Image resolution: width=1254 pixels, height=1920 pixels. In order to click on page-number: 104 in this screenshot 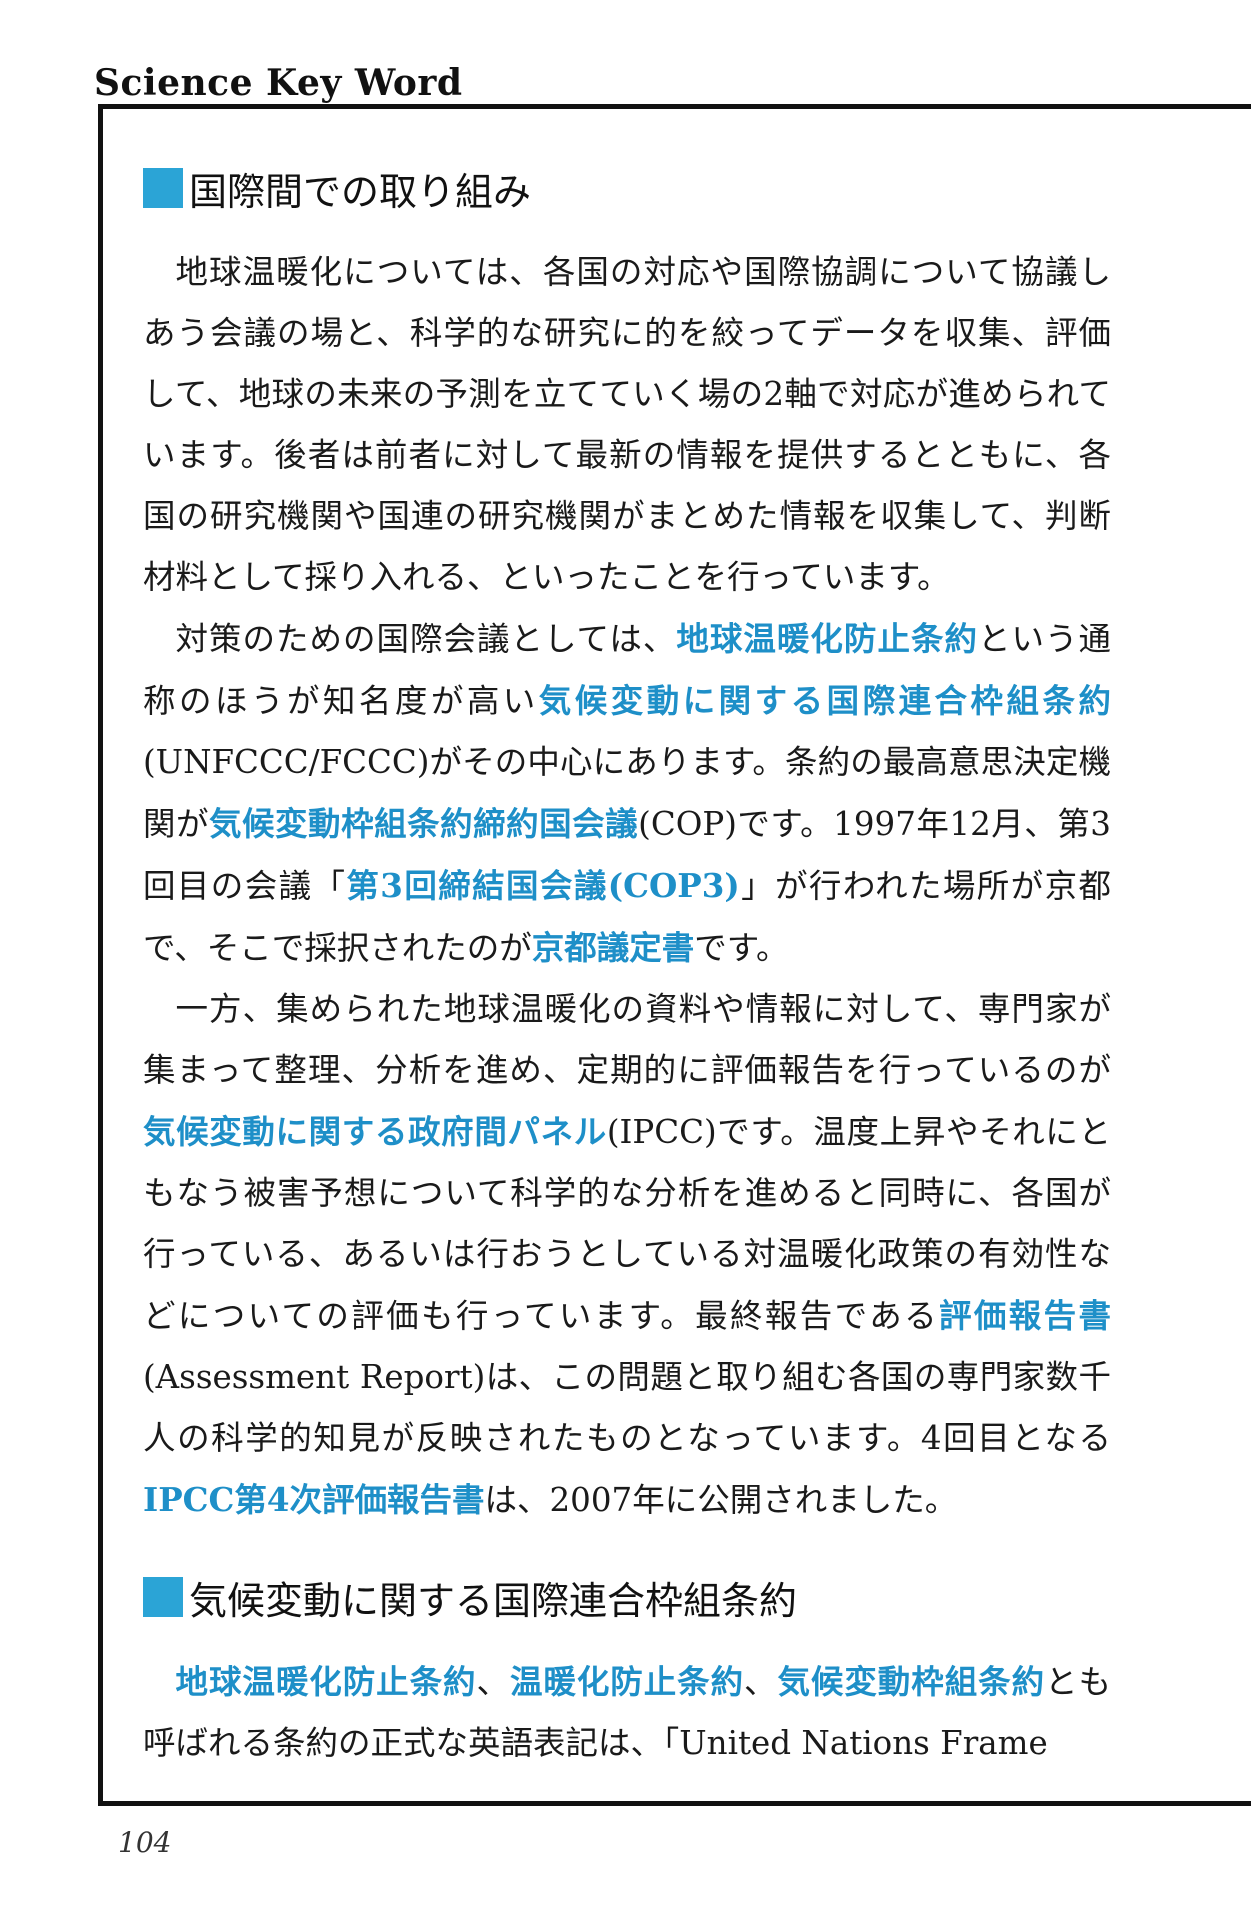, I will do `click(145, 1842)`.